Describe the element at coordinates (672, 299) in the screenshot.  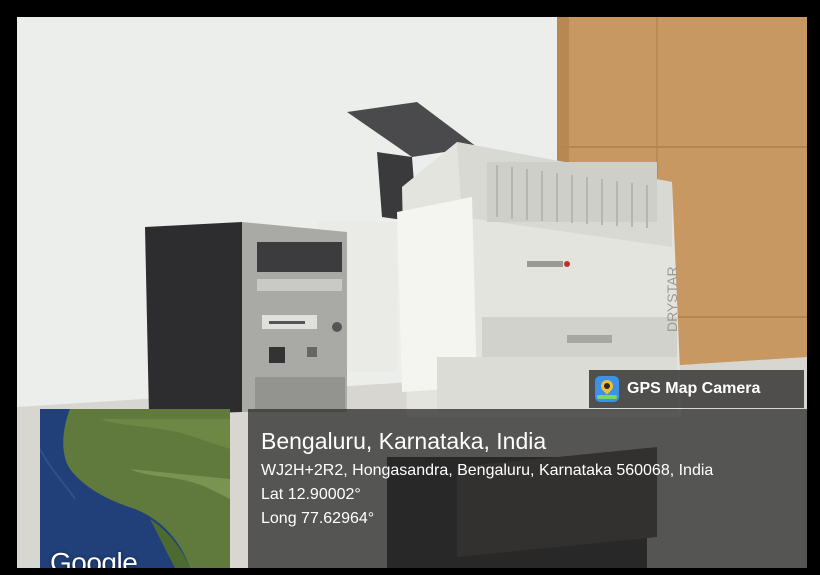
I see `printer-brand-text: DRYSTAR` at that location.